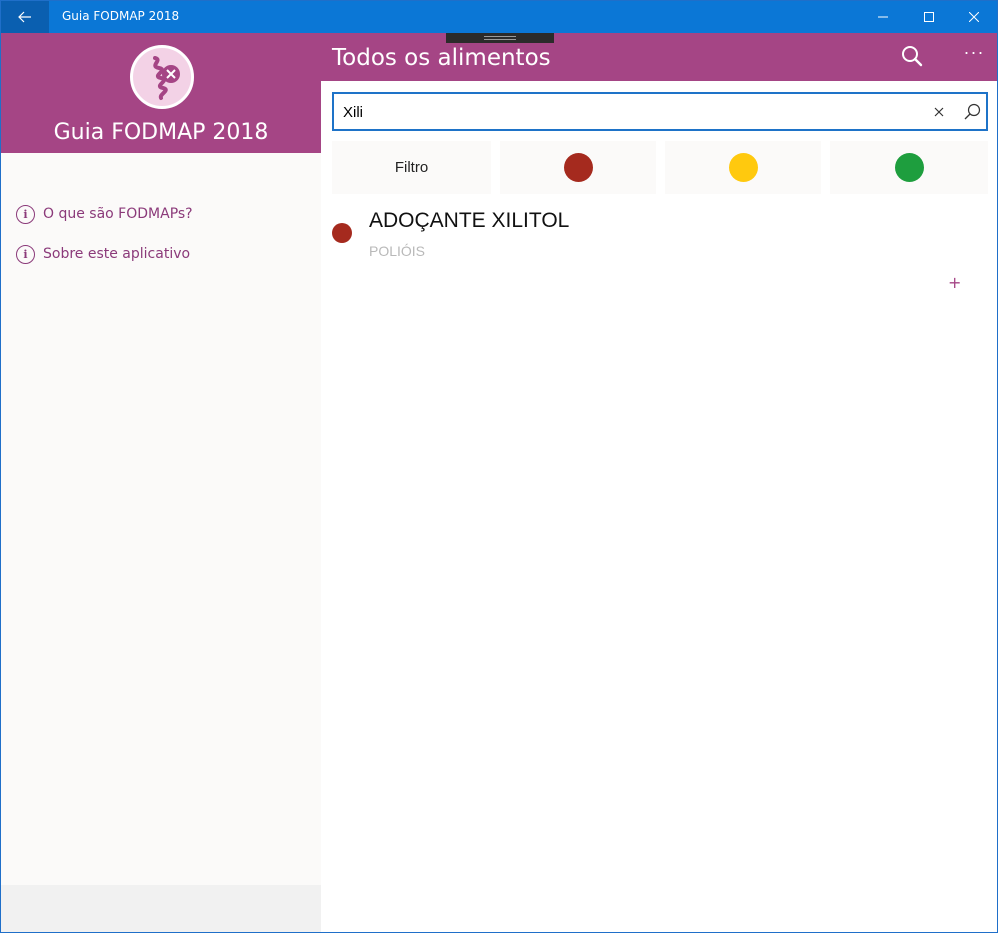 The width and height of the screenshot is (998, 933). What do you see at coordinates (117, 254) in the screenshot?
I see `sidebar-item-label: Sobre este aplicativo` at bounding box center [117, 254].